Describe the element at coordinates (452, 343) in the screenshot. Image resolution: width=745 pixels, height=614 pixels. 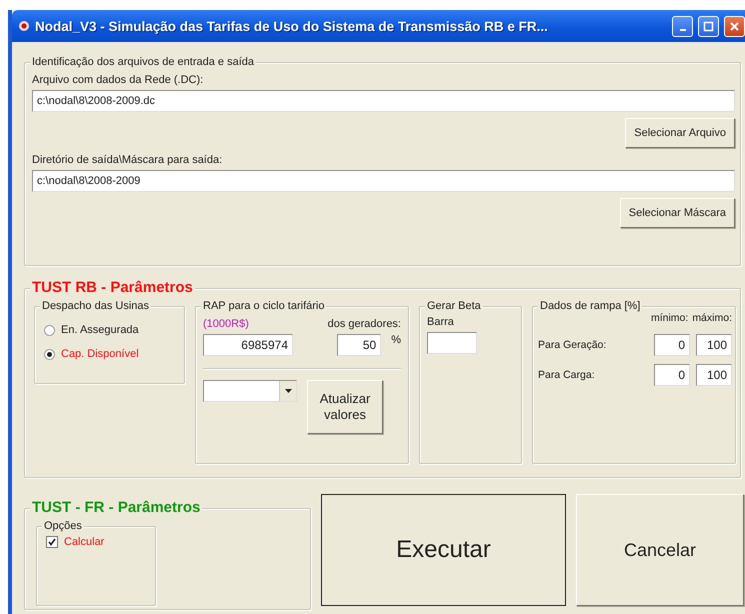
I see `bus-field` at that location.